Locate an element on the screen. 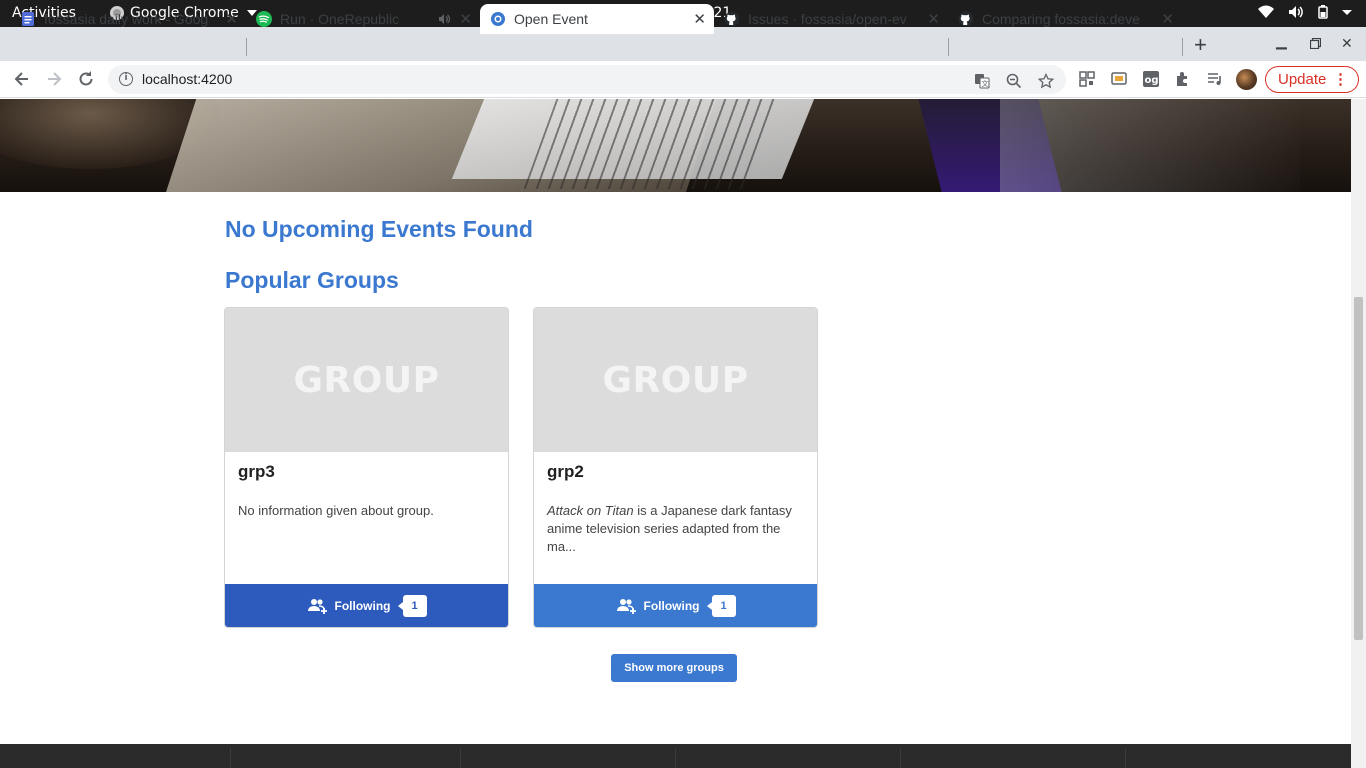 The height and width of the screenshot is (768, 1366). group-name: grp2 is located at coordinates (565, 472).